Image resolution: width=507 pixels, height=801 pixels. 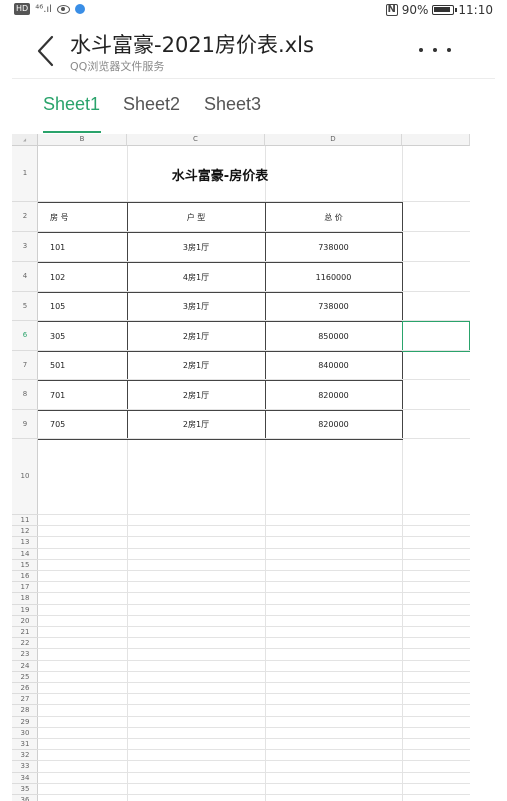 What do you see at coordinates (25, 336) in the screenshot?
I see `row-header-6: 6` at bounding box center [25, 336].